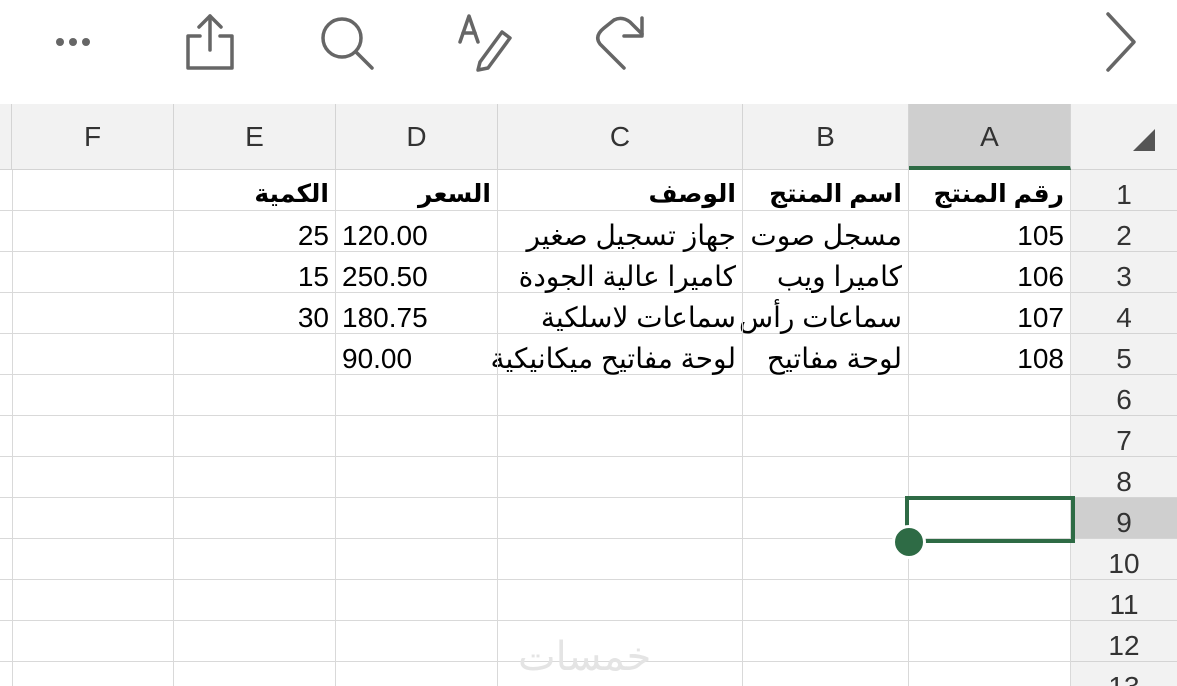 The height and width of the screenshot is (686, 1177). I want to click on cell-C7, so click(620, 436).